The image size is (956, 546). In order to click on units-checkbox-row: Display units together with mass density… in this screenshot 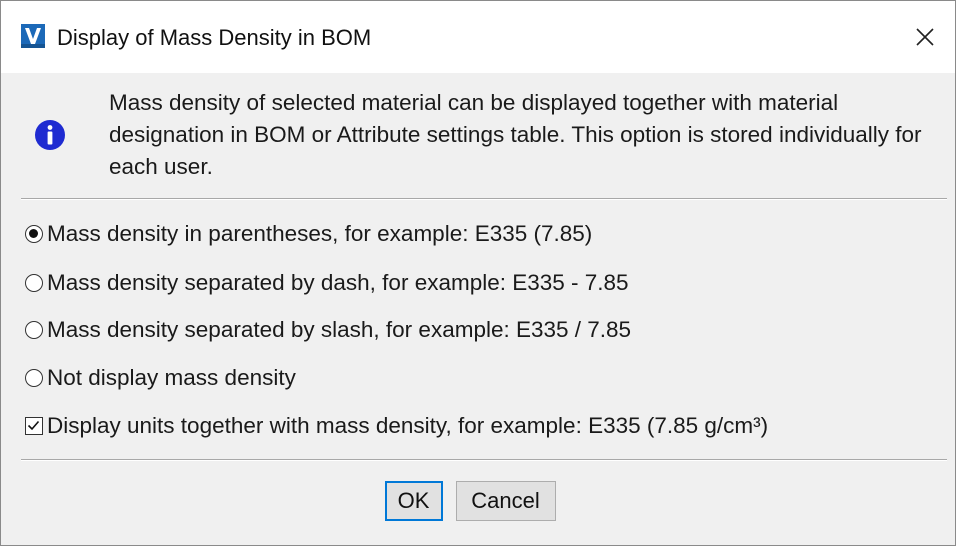, I will do `click(396, 426)`.